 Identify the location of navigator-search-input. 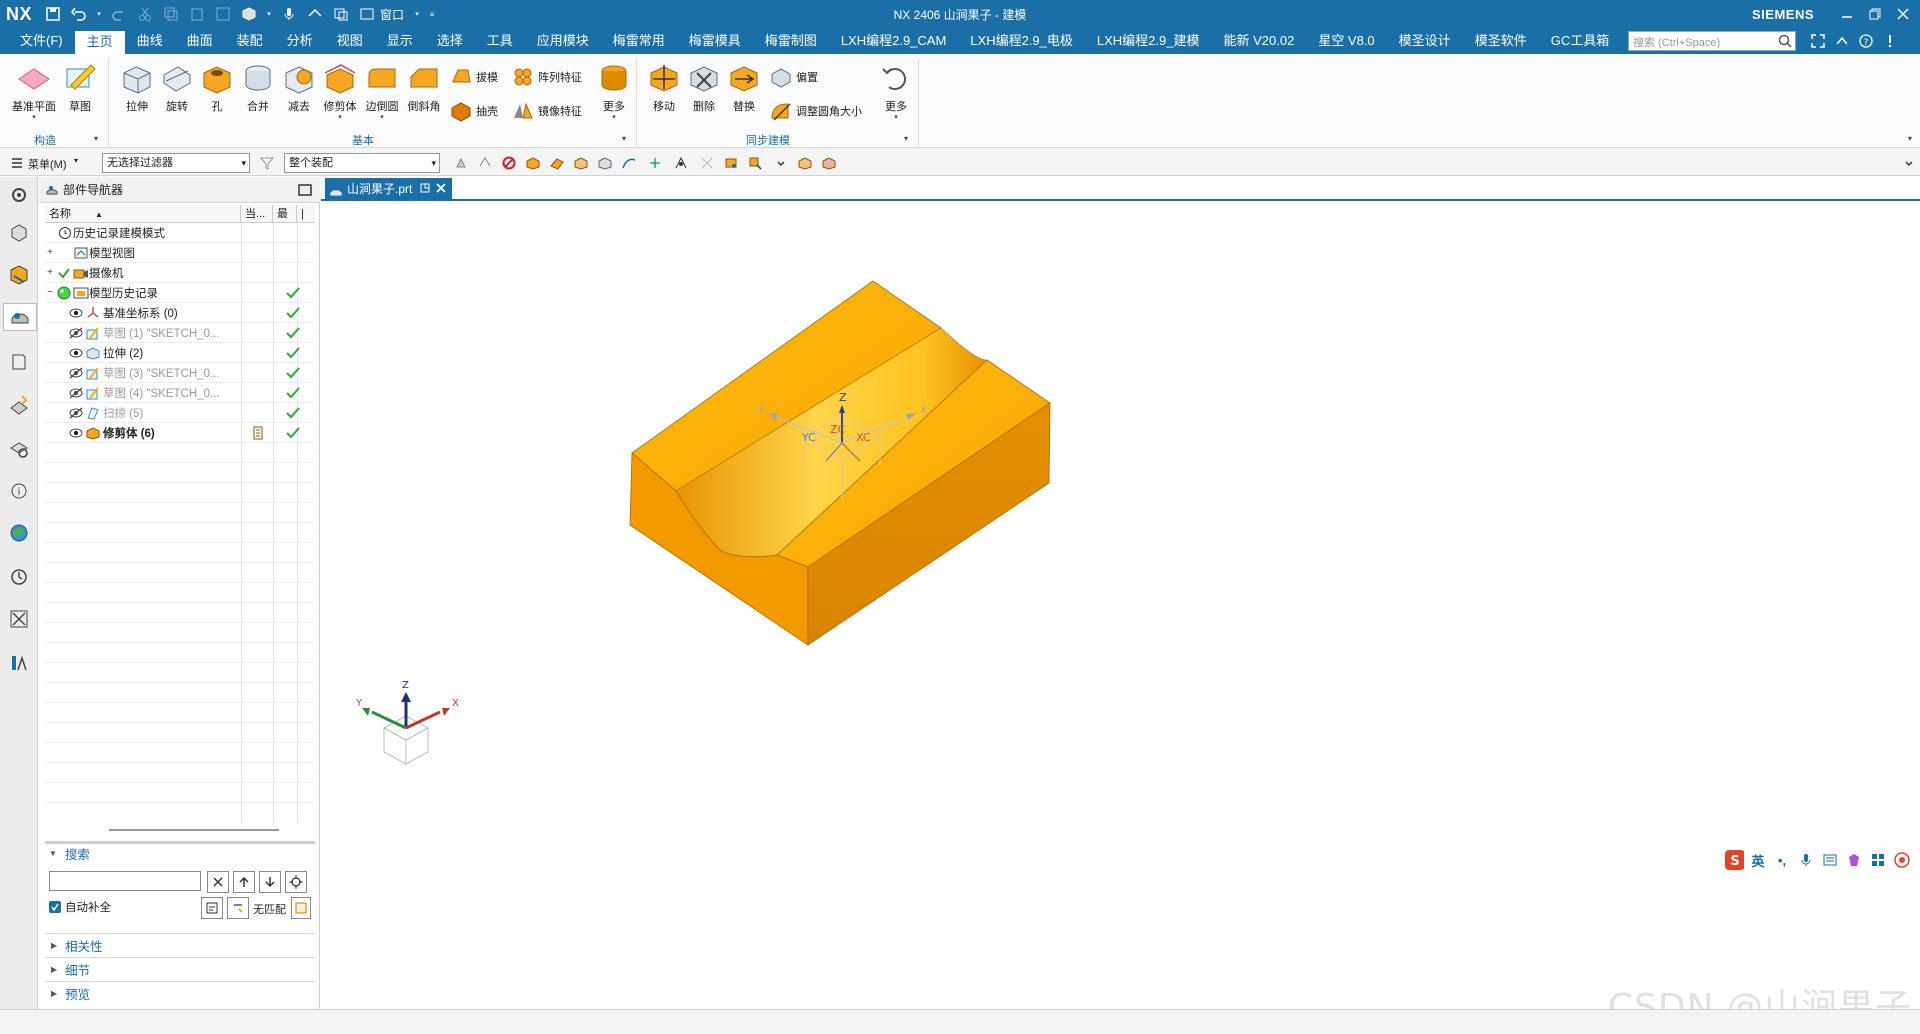
(125, 881).